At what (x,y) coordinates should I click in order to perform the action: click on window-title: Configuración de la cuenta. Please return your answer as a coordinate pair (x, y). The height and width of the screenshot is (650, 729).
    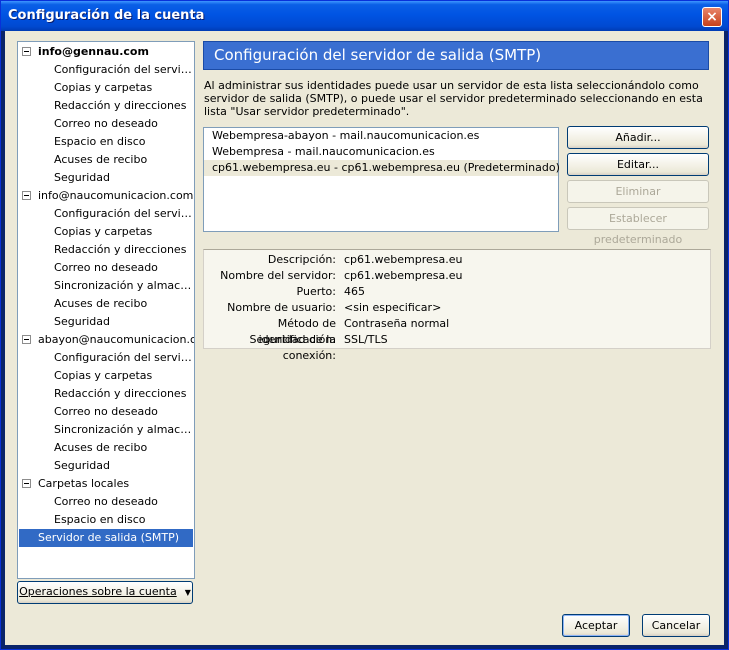
    Looking at the image, I should click on (106, 15).